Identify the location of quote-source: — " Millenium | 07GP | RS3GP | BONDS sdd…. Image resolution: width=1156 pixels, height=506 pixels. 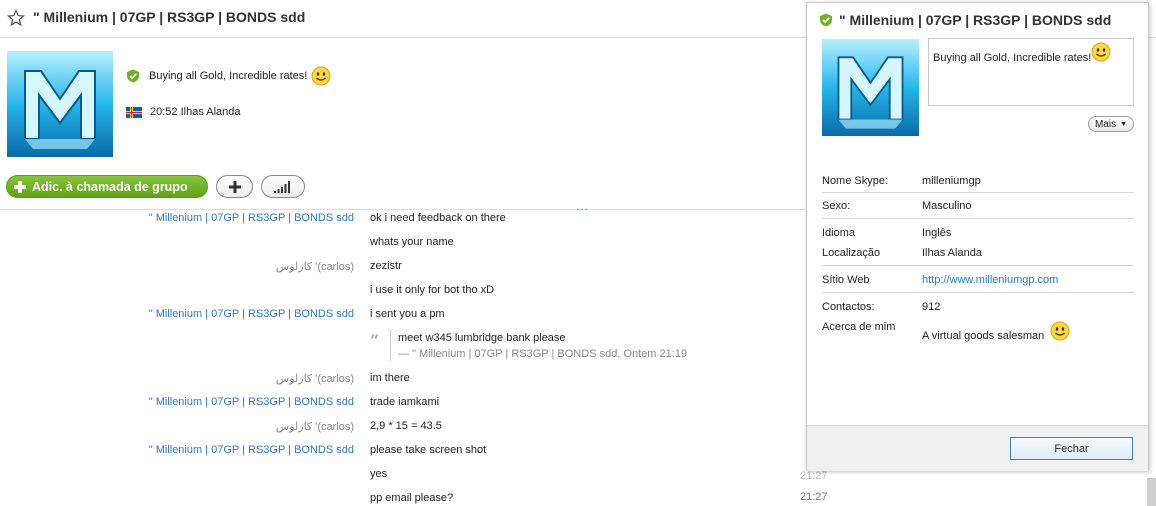
(543, 354).